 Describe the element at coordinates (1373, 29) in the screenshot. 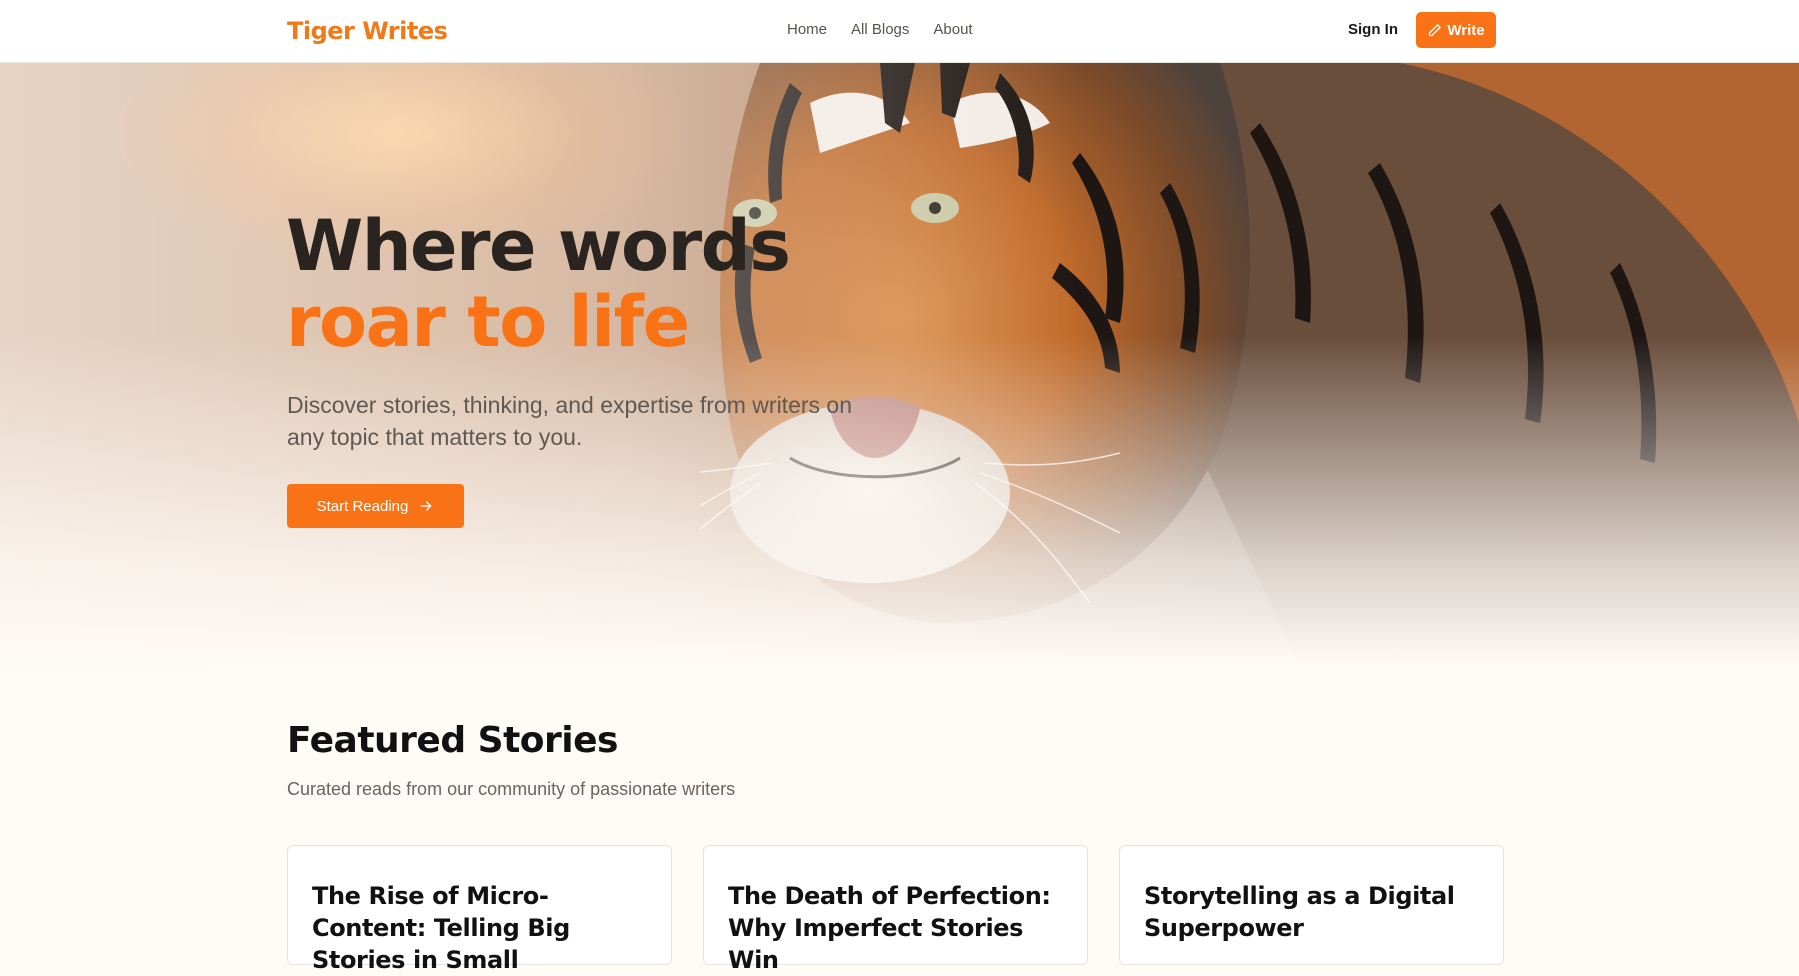

I see `sign-in-button: Sign In` at that location.